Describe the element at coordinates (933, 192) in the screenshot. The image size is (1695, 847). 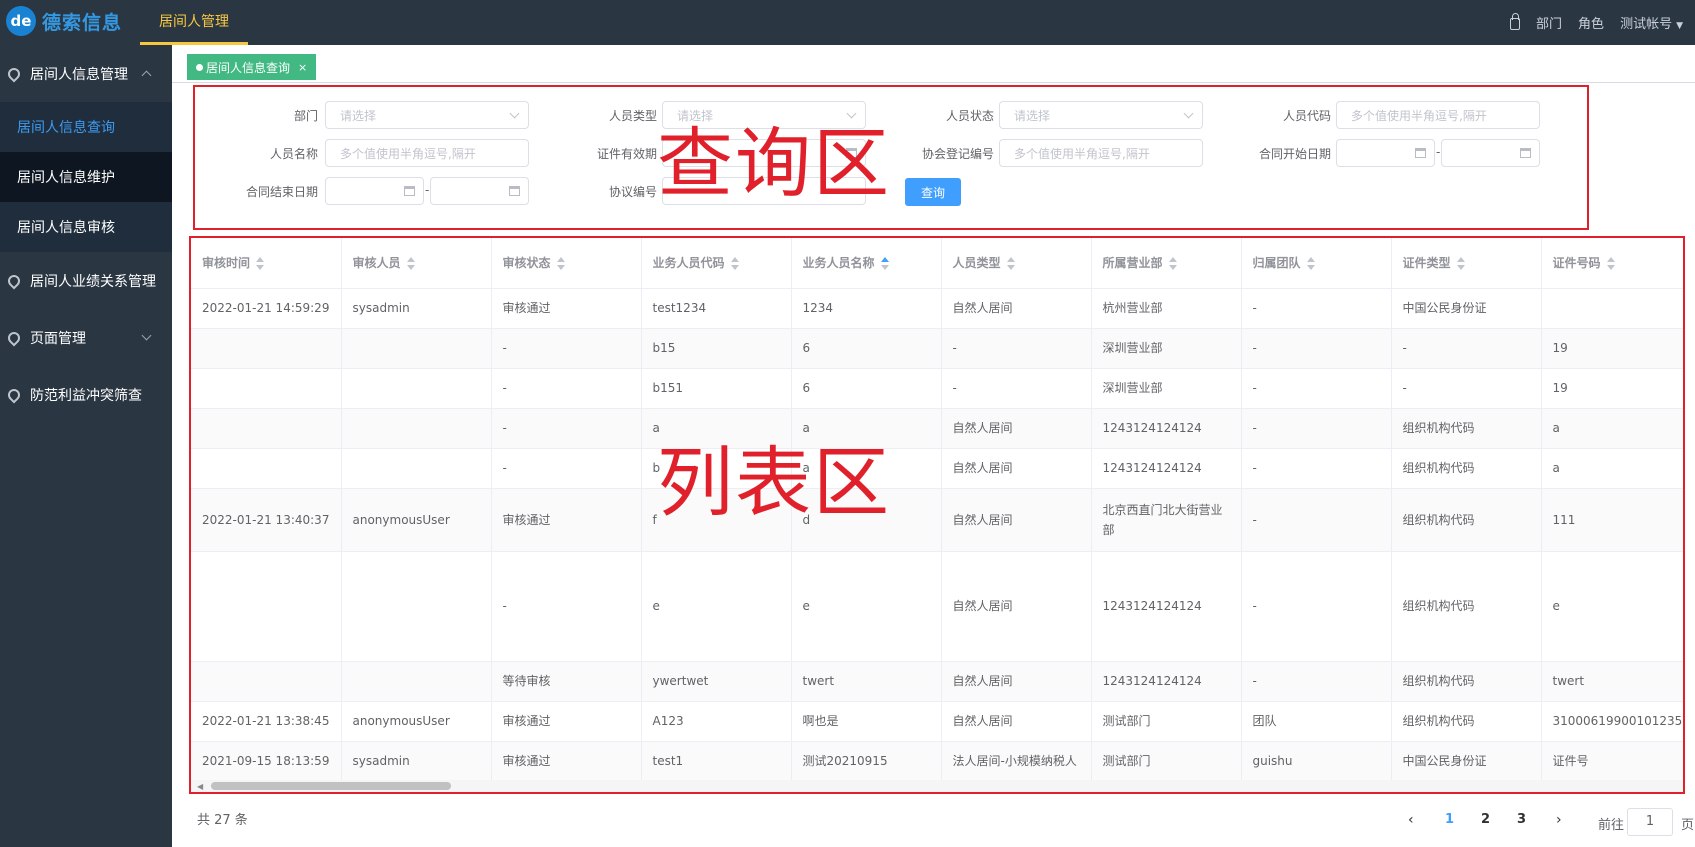
I see `query-button: 查询` at that location.